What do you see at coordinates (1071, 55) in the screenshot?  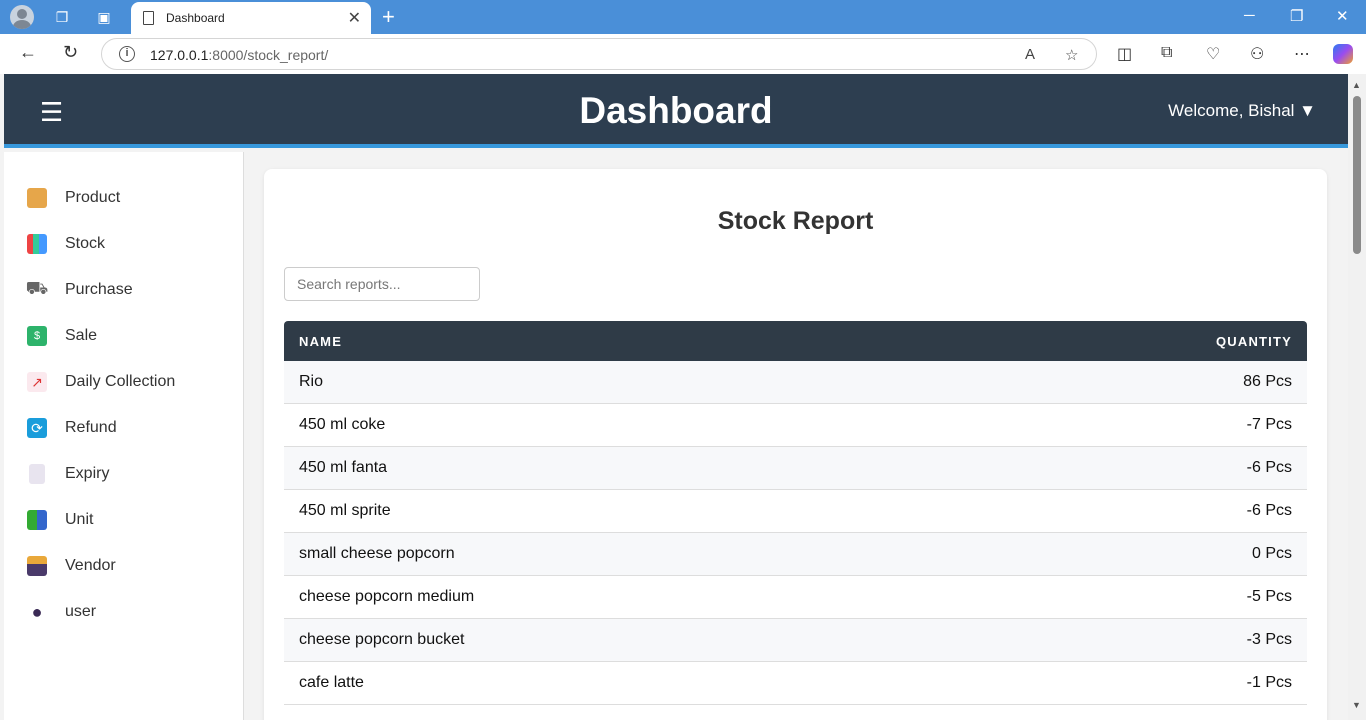 I see `favorite-star-icon: ☆` at bounding box center [1071, 55].